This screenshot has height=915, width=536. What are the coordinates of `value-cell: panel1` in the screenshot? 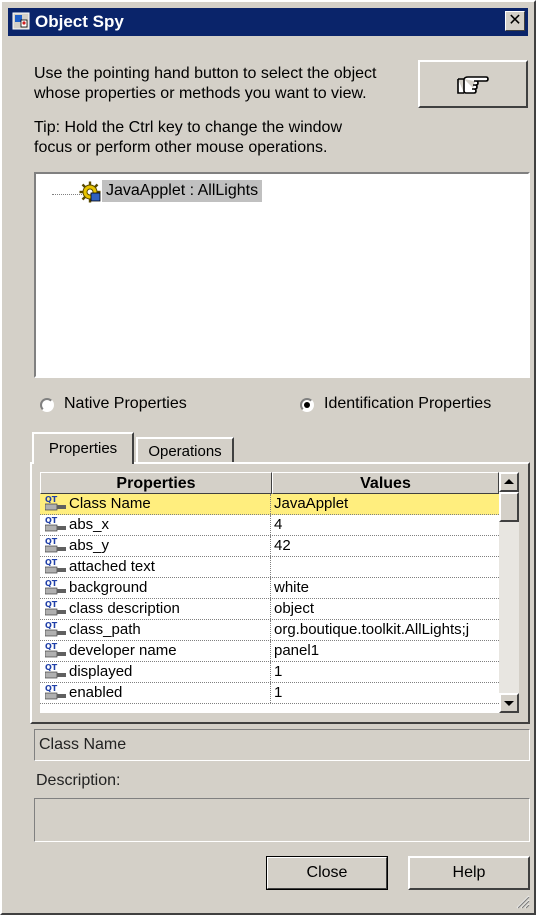 It's located at (297, 650).